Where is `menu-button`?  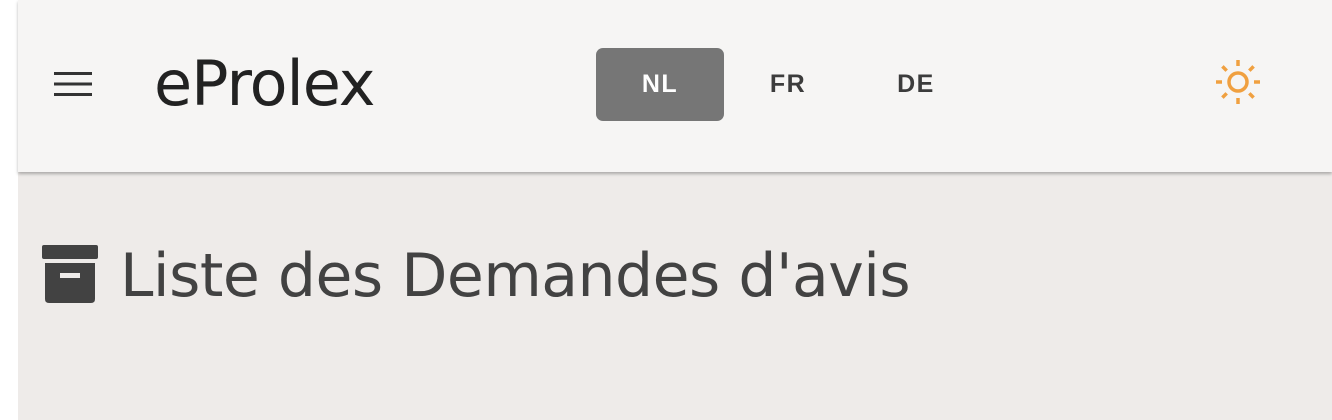 menu-button is located at coordinates (90, 84).